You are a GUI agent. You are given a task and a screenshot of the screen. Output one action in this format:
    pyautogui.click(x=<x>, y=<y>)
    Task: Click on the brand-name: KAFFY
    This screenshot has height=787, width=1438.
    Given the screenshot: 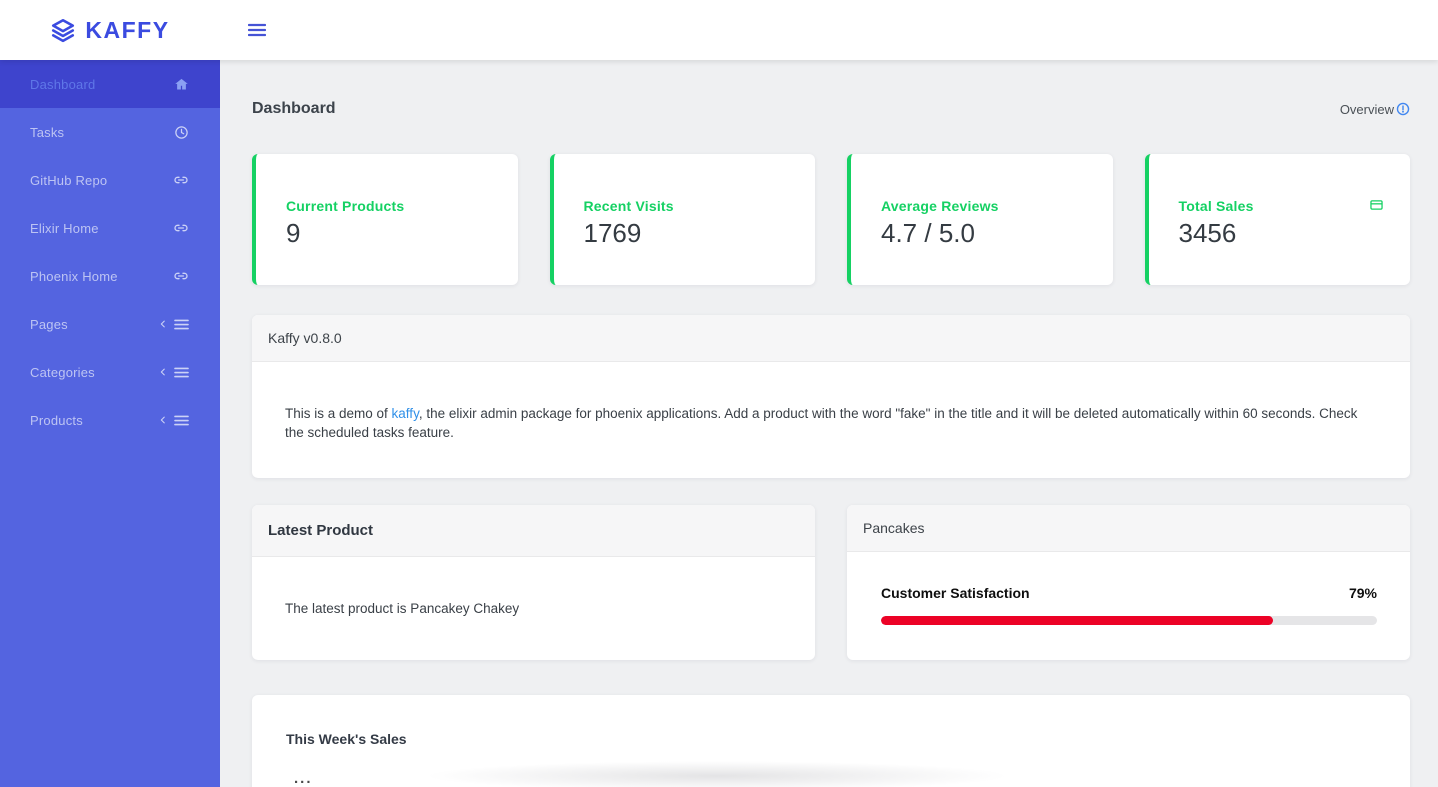 What is the action you would take?
    pyautogui.click(x=127, y=29)
    